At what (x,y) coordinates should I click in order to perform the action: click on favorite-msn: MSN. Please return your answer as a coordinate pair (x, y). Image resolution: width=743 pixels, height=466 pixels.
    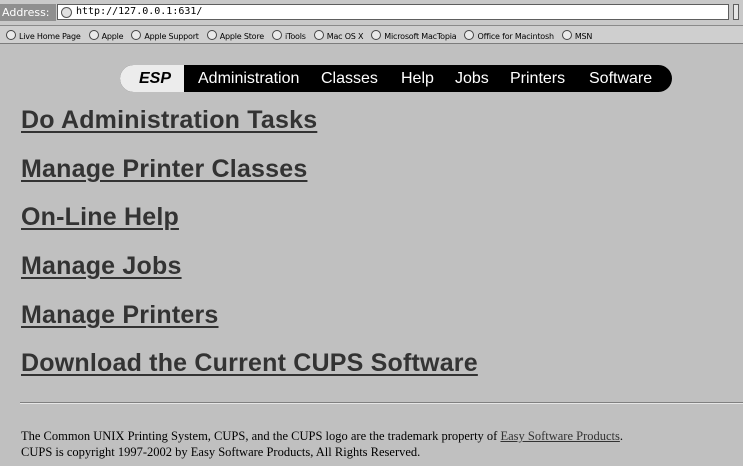
    Looking at the image, I should click on (577, 35).